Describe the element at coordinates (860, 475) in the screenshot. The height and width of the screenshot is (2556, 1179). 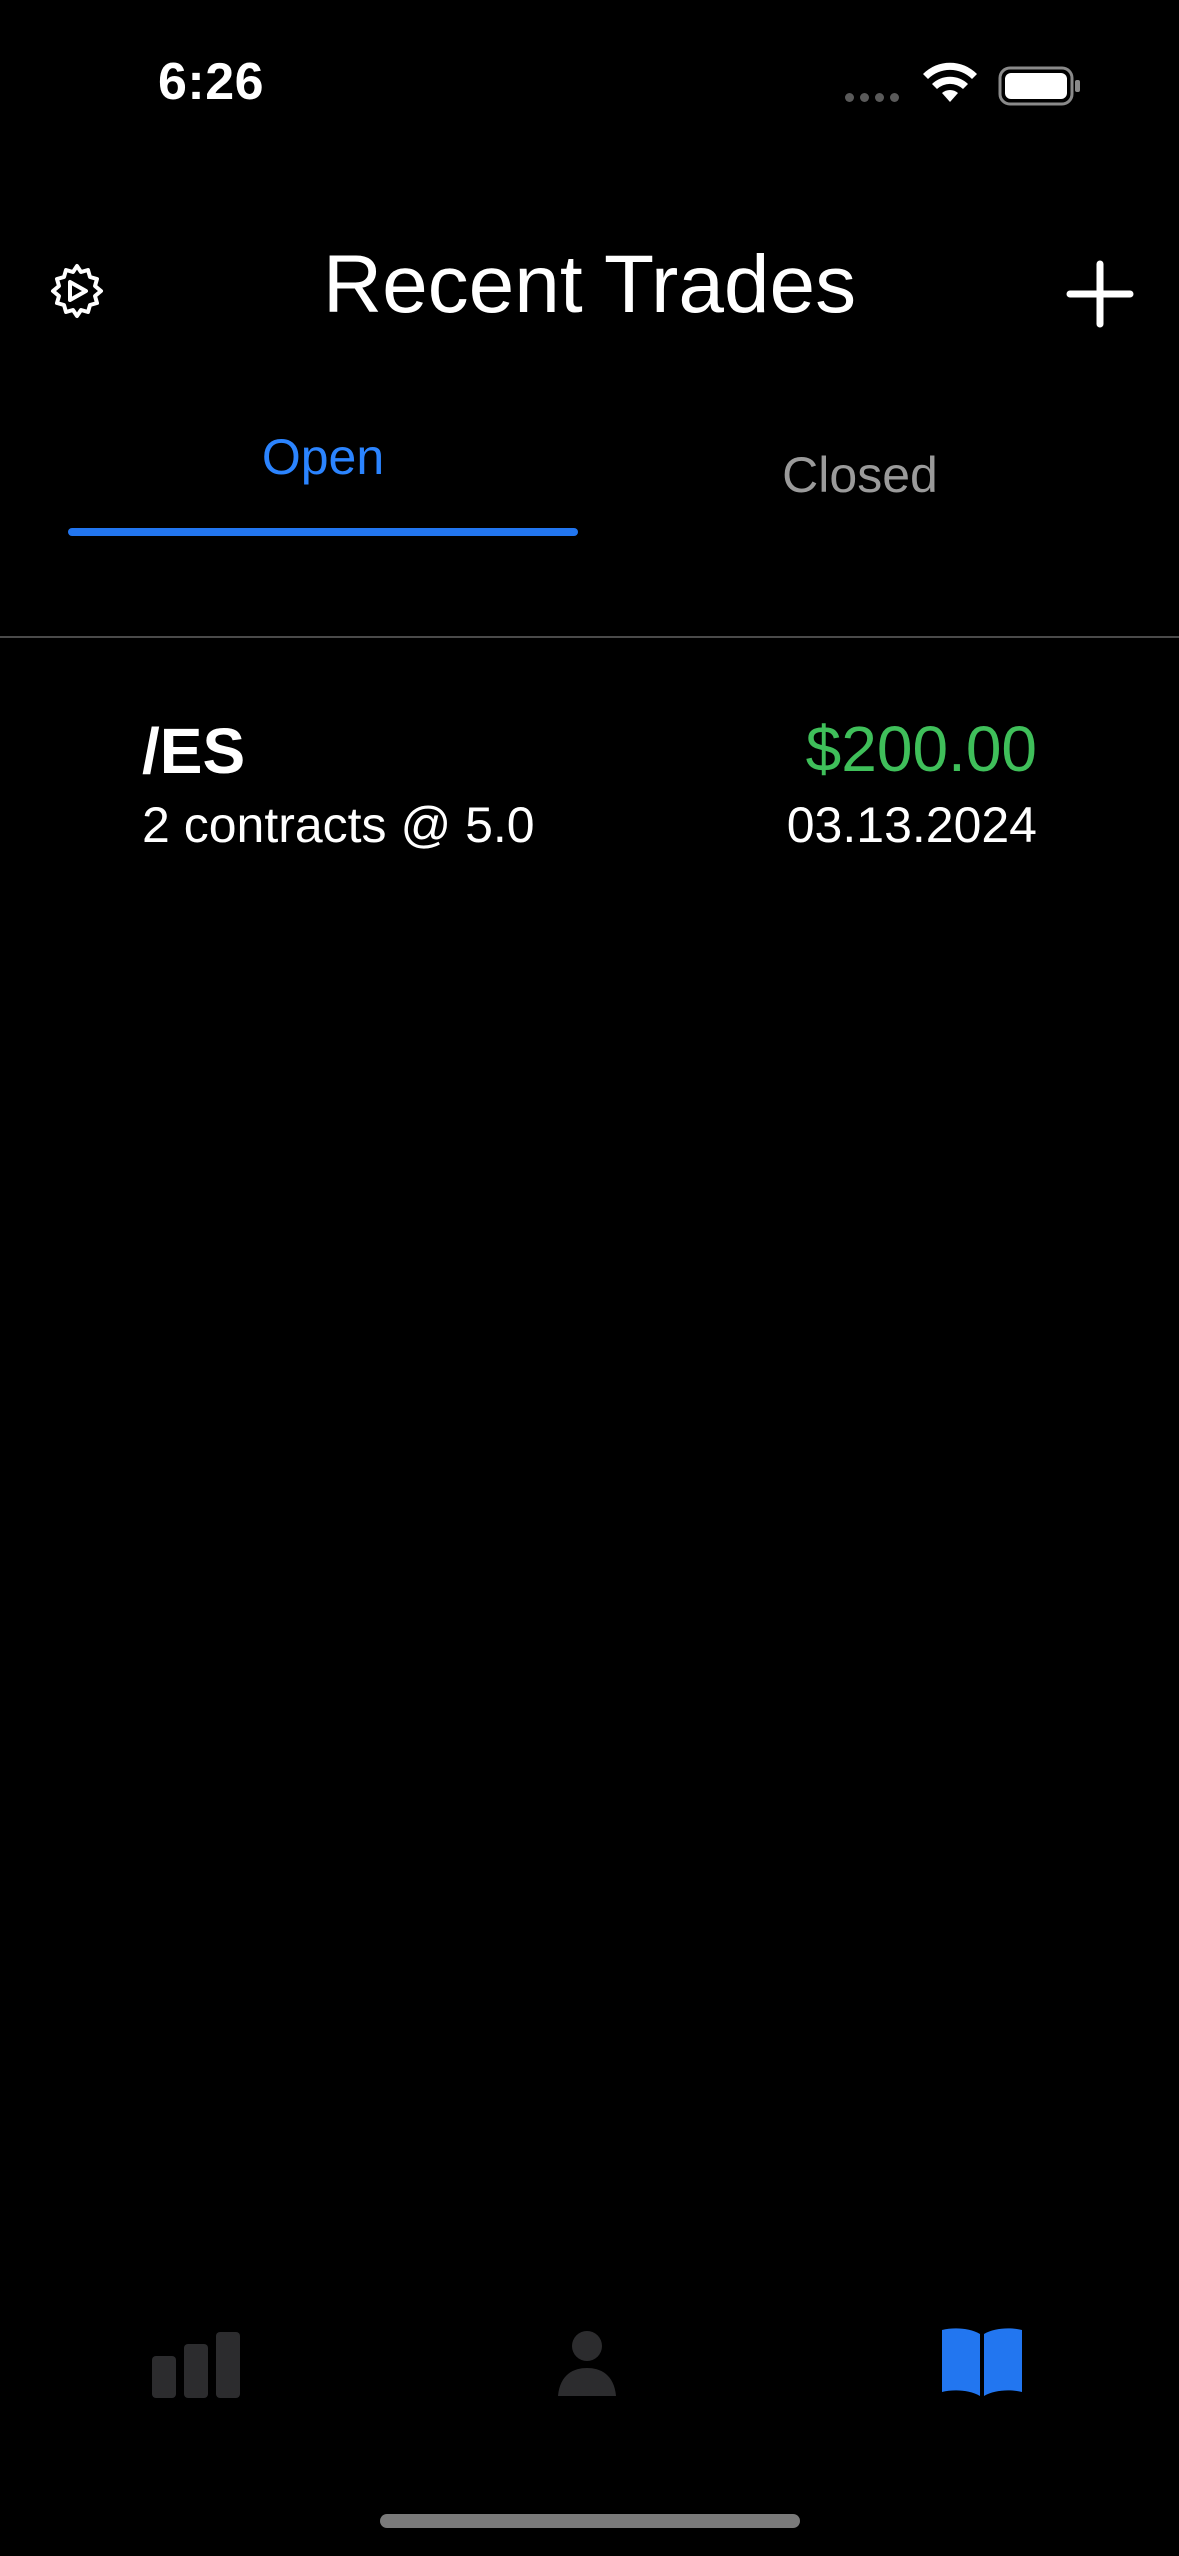
I see `tab-closed: Closed` at that location.